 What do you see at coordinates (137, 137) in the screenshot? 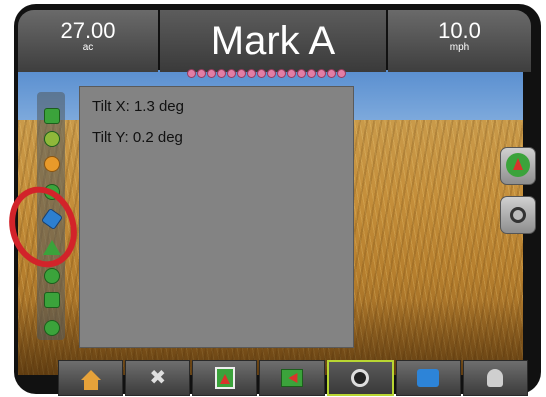
I see `tilt-y-readout: Tilt Y: 0.2 deg` at bounding box center [137, 137].